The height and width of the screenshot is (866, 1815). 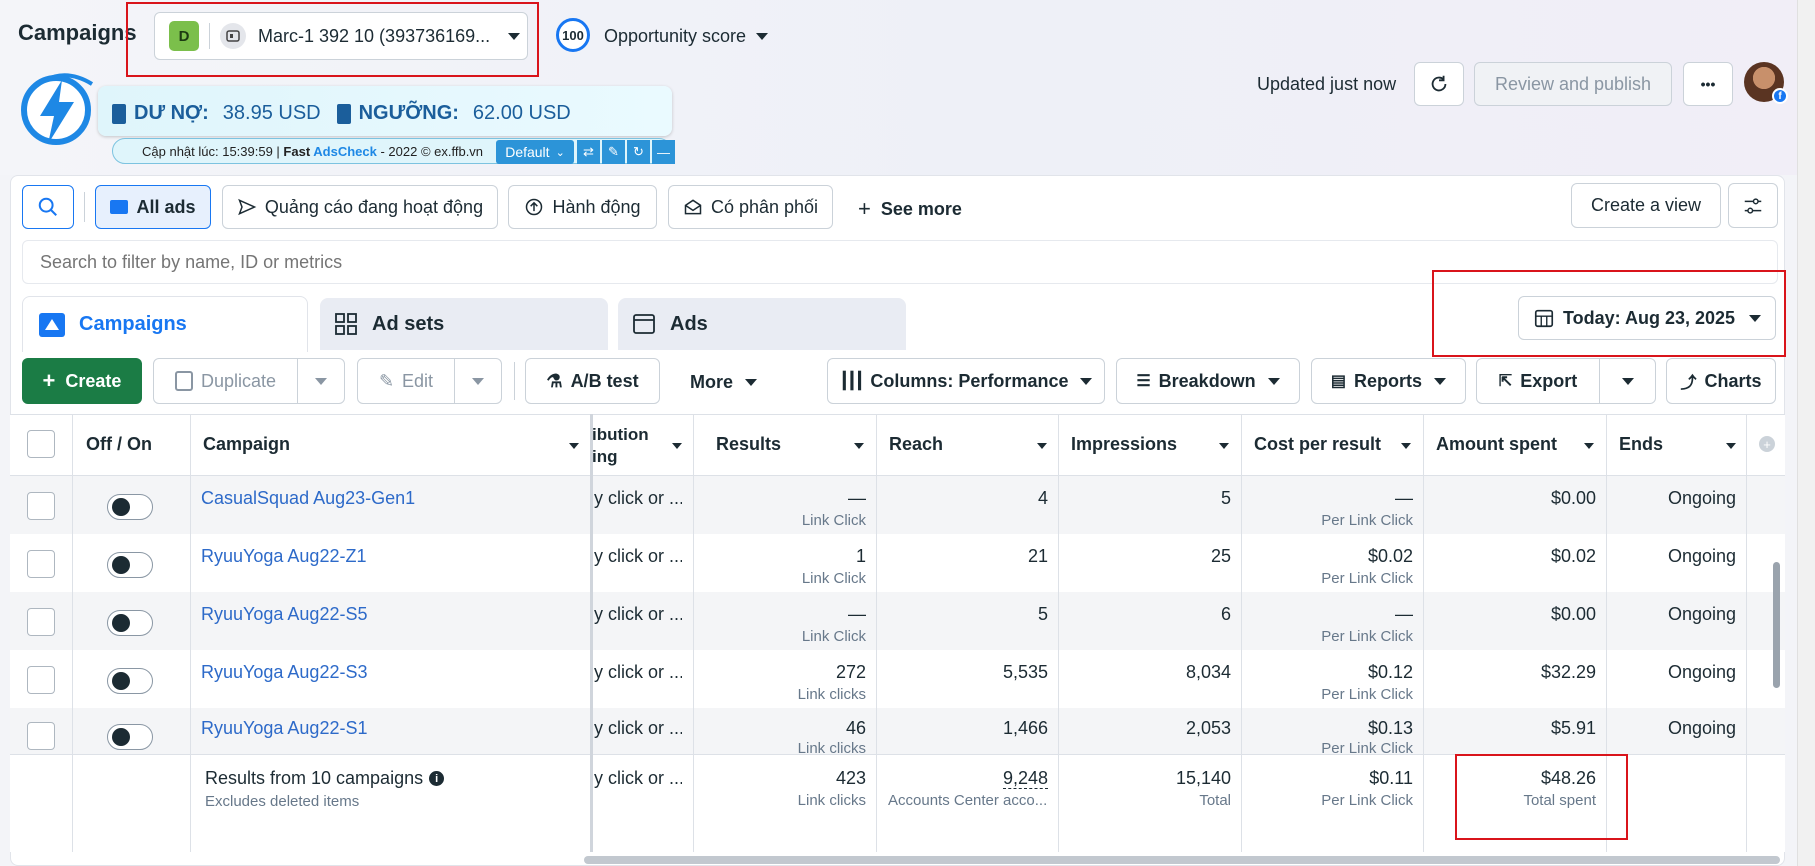 What do you see at coordinates (1753, 205) in the screenshot?
I see `settings-button` at bounding box center [1753, 205].